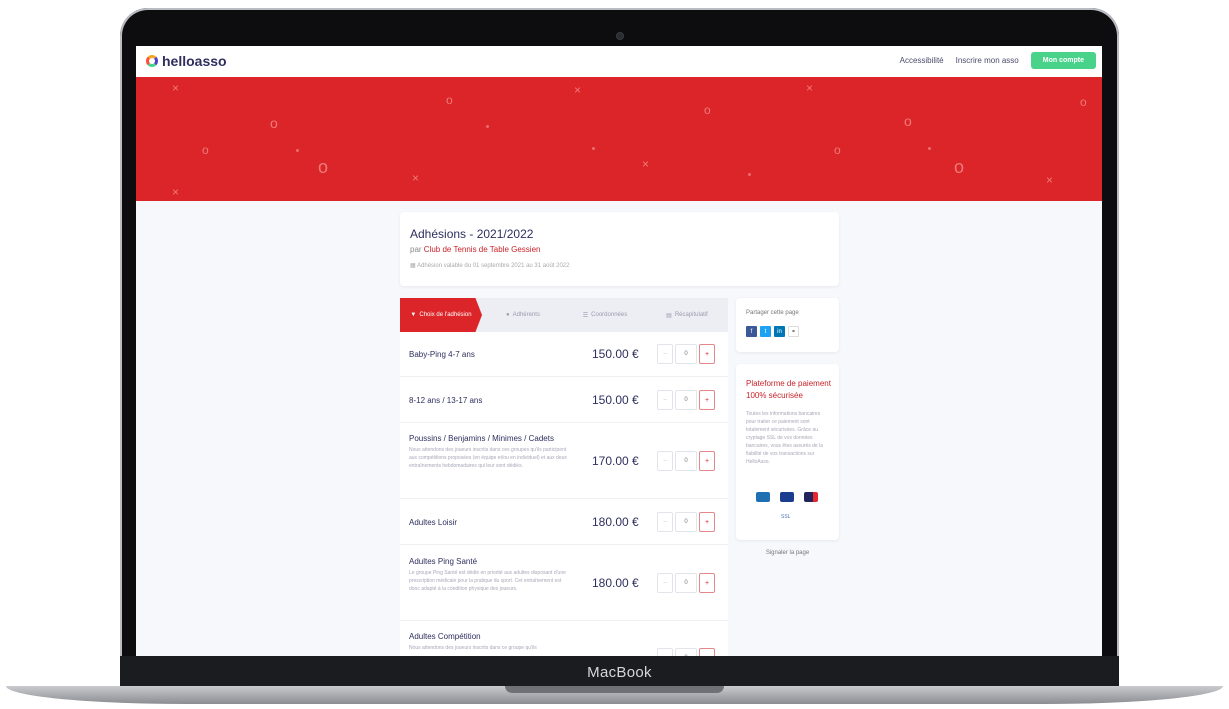  Describe the element at coordinates (751, 331) in the screenshot. I see `facebook-icon: f` at that location.